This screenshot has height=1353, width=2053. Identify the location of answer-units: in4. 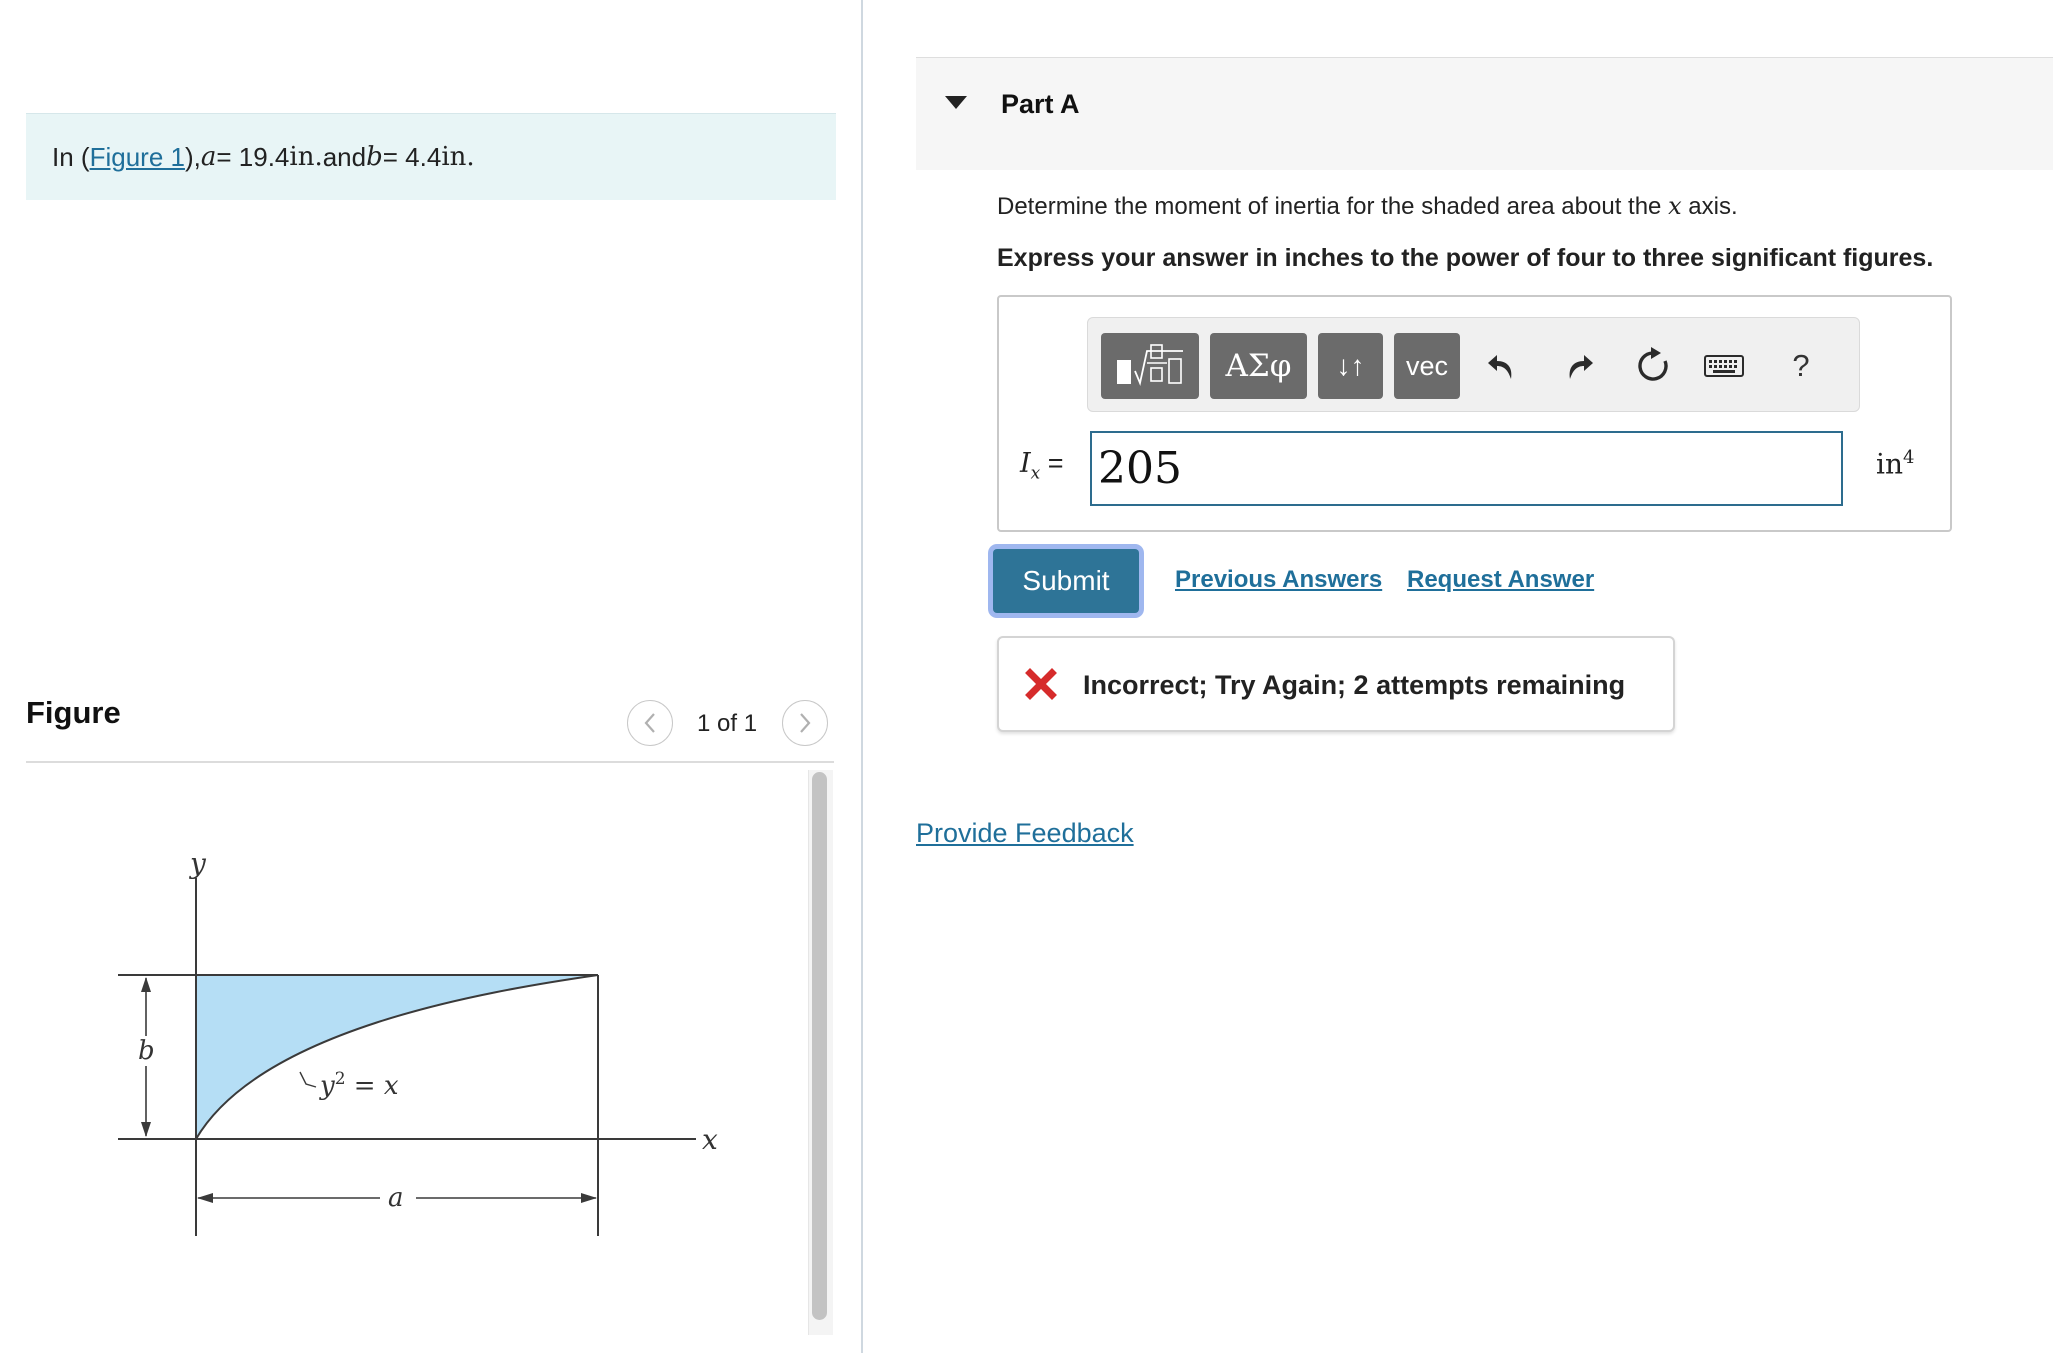
(1895, 463).